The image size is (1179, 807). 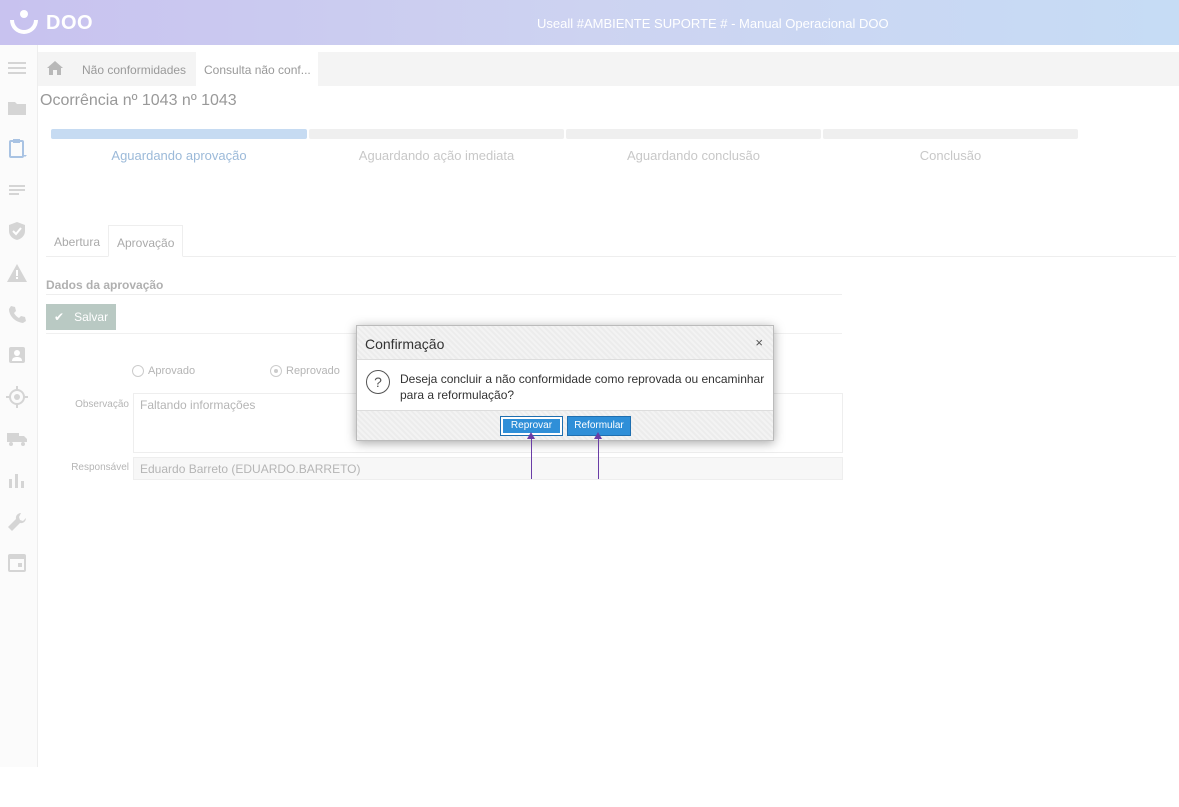 What do you see at coordinates (134, 70) in the screenshot?
I see `breadcrumb-nao-conformidades: Não conformidades` at bounding box center [134, 70].